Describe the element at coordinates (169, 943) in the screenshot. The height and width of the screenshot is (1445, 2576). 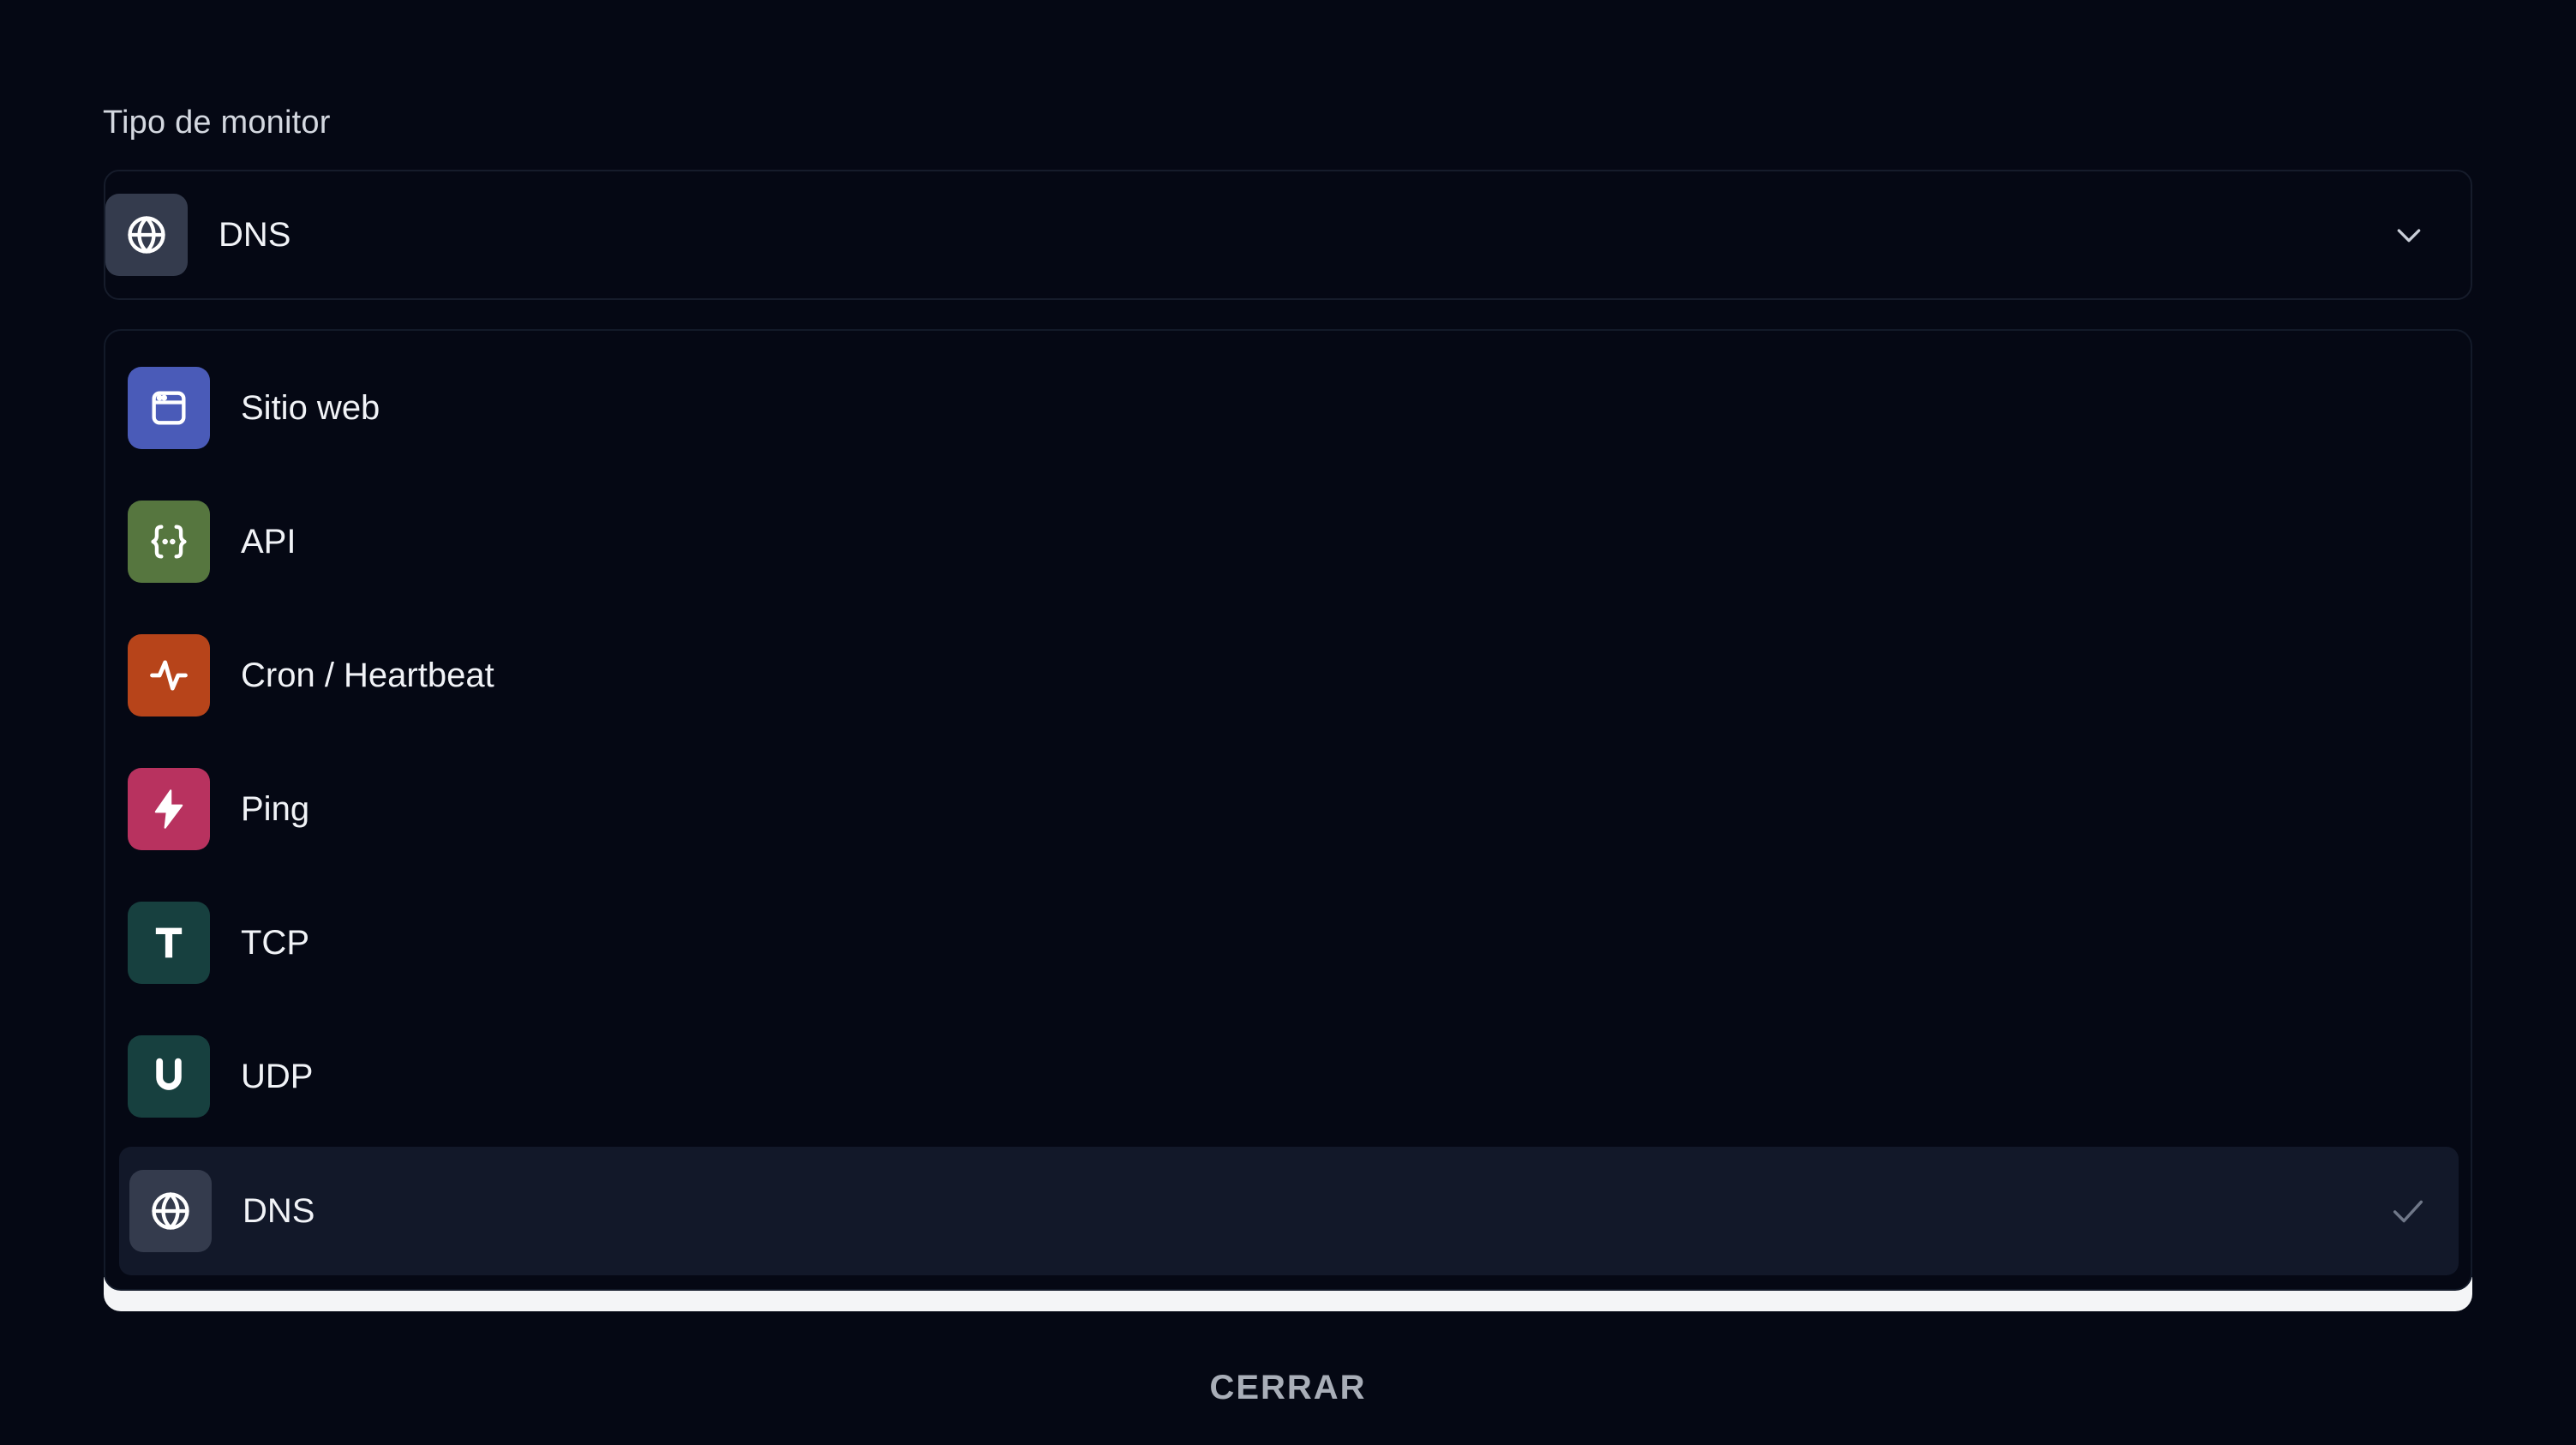
I see `letter-t-icon` at that location.